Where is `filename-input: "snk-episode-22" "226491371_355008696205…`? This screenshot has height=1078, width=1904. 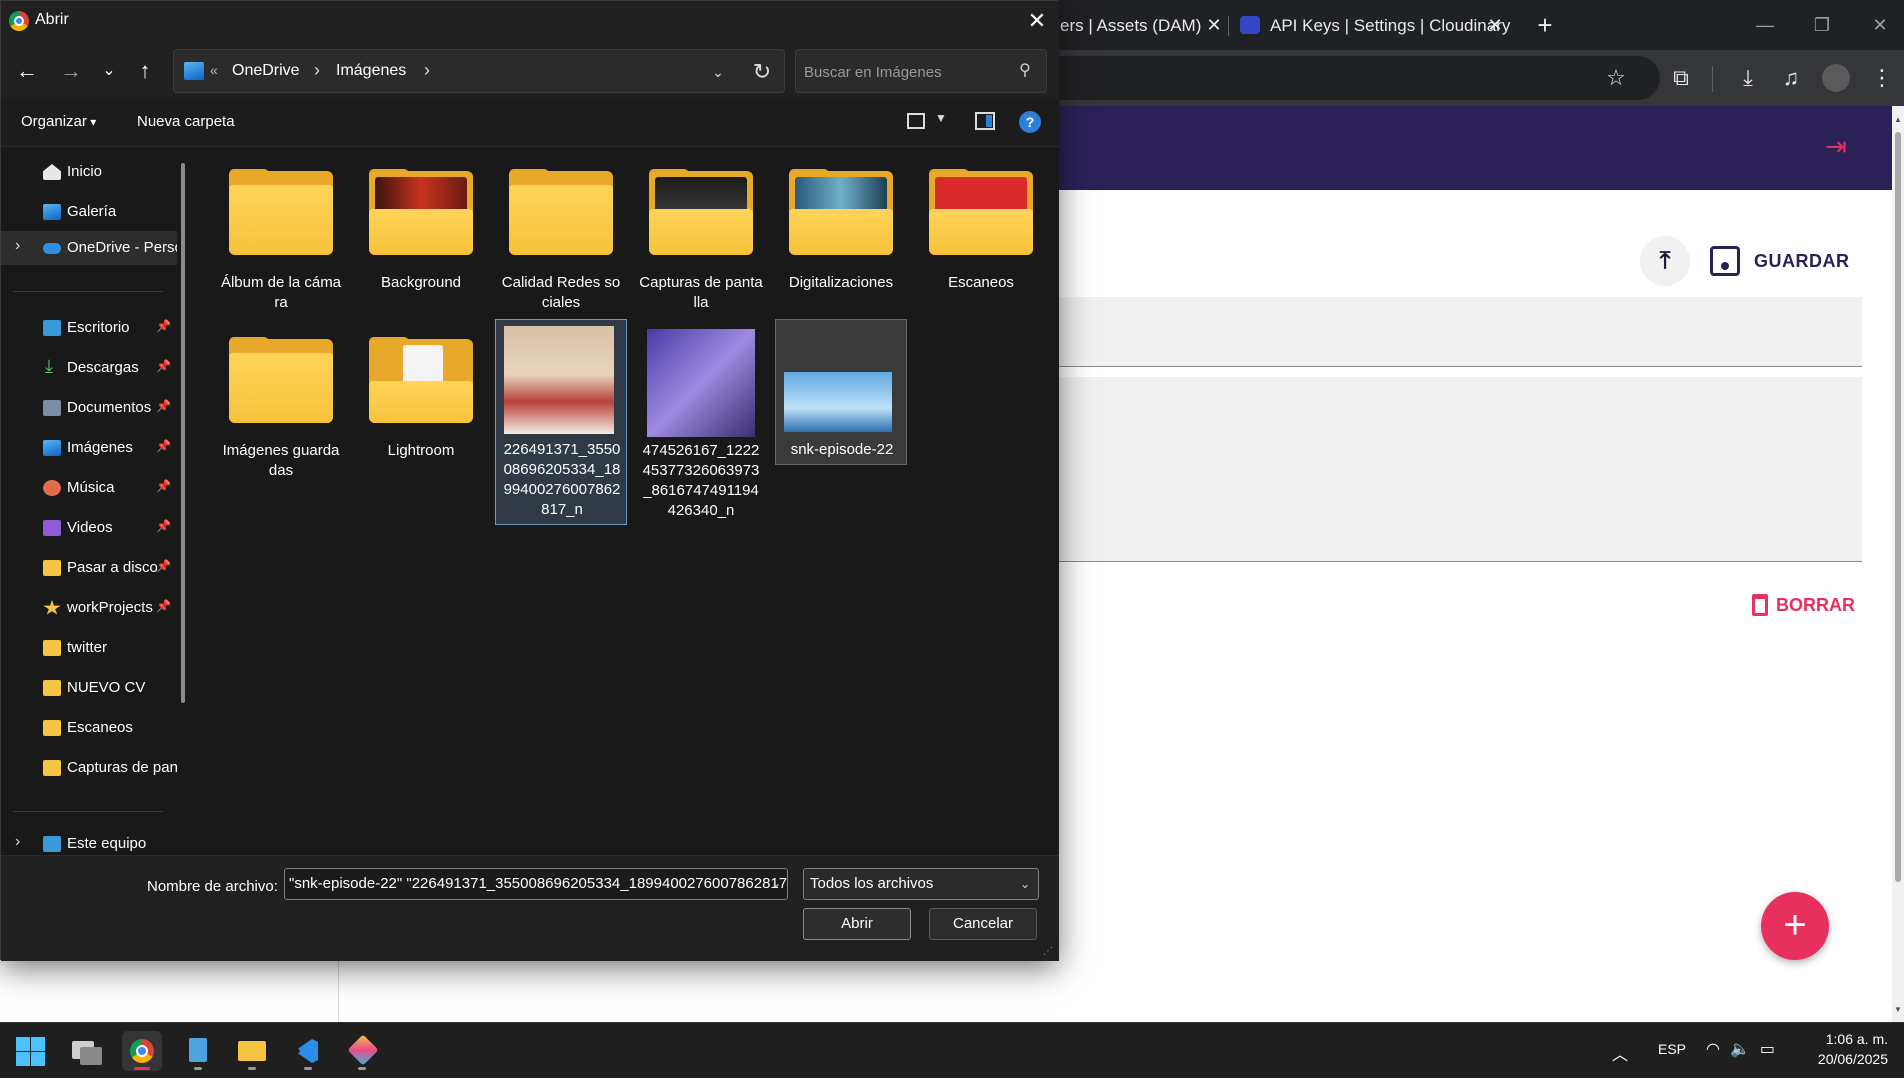 filename-input: "snk-episode-22" "226491371_355008696205… is located at coordinates (536, 884).